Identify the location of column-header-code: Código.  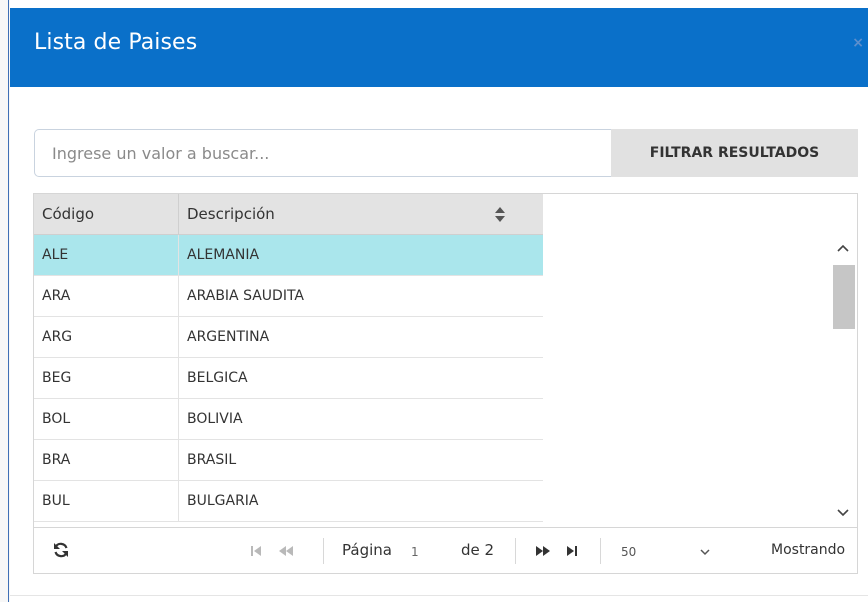
(106, 214).